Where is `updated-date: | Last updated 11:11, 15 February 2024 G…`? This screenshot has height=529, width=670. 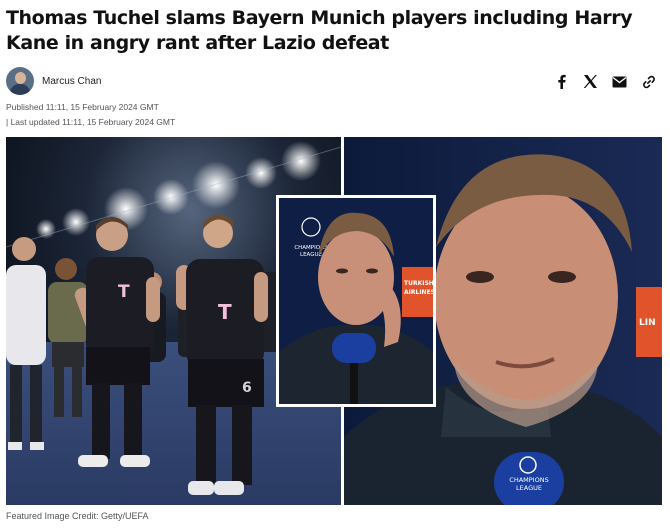 updated-date: | Last updated 11:11, 15 February 2024 G… is located at coordinates (91, 122).